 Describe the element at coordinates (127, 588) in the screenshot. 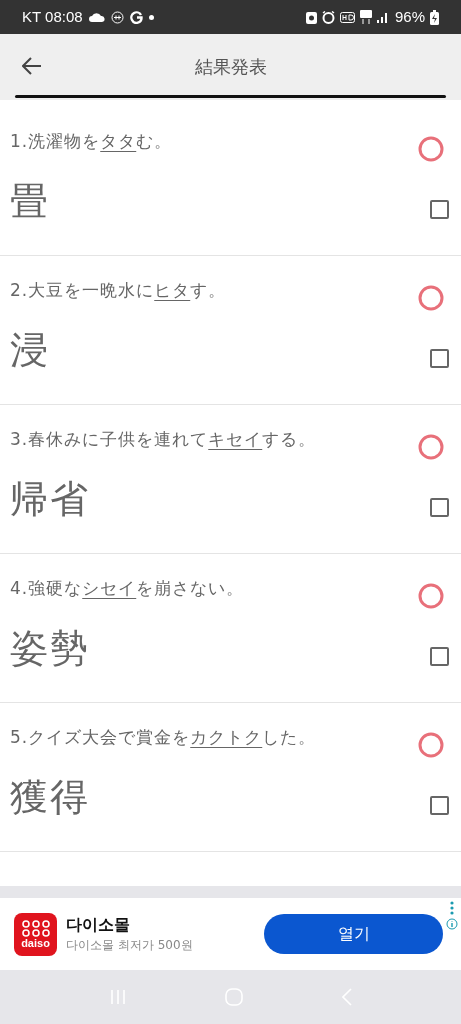

I see `question-text: 4.強硬な シセイ を崩さない。` at that location.